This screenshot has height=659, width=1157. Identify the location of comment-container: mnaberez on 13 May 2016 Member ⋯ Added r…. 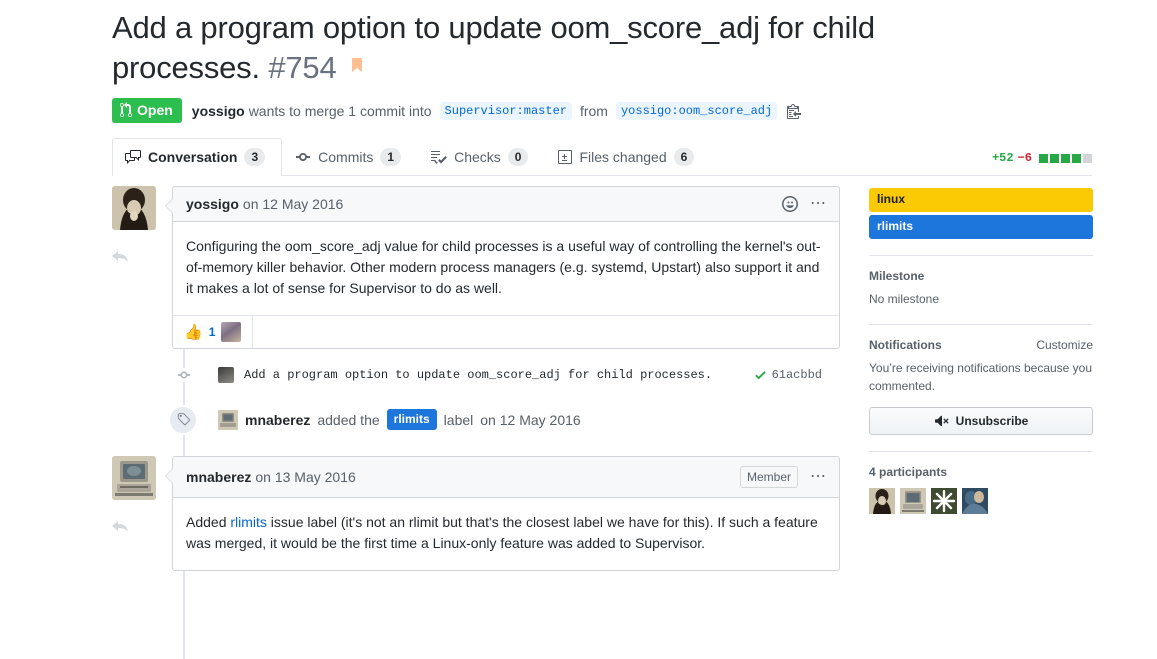
(502, 513).